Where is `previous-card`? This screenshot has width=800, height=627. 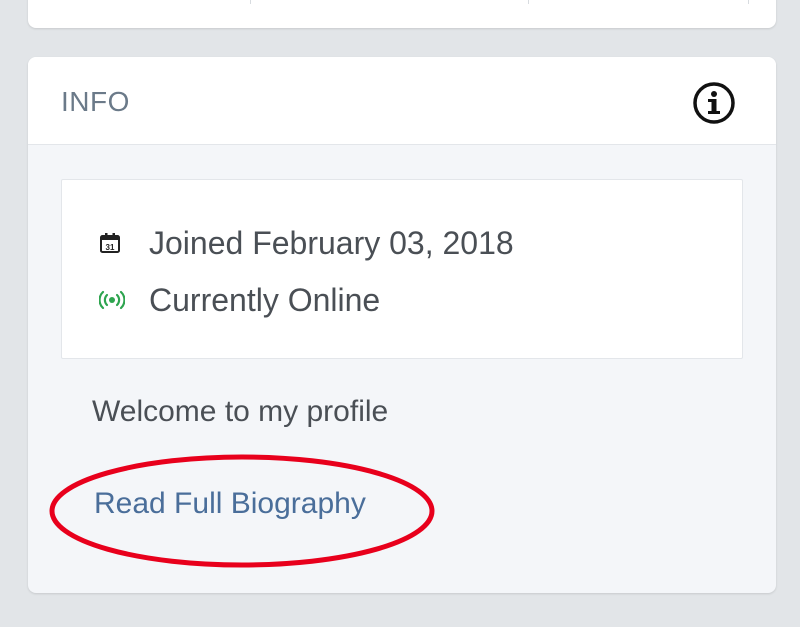 previous-card is located at coordinates (402, 14).